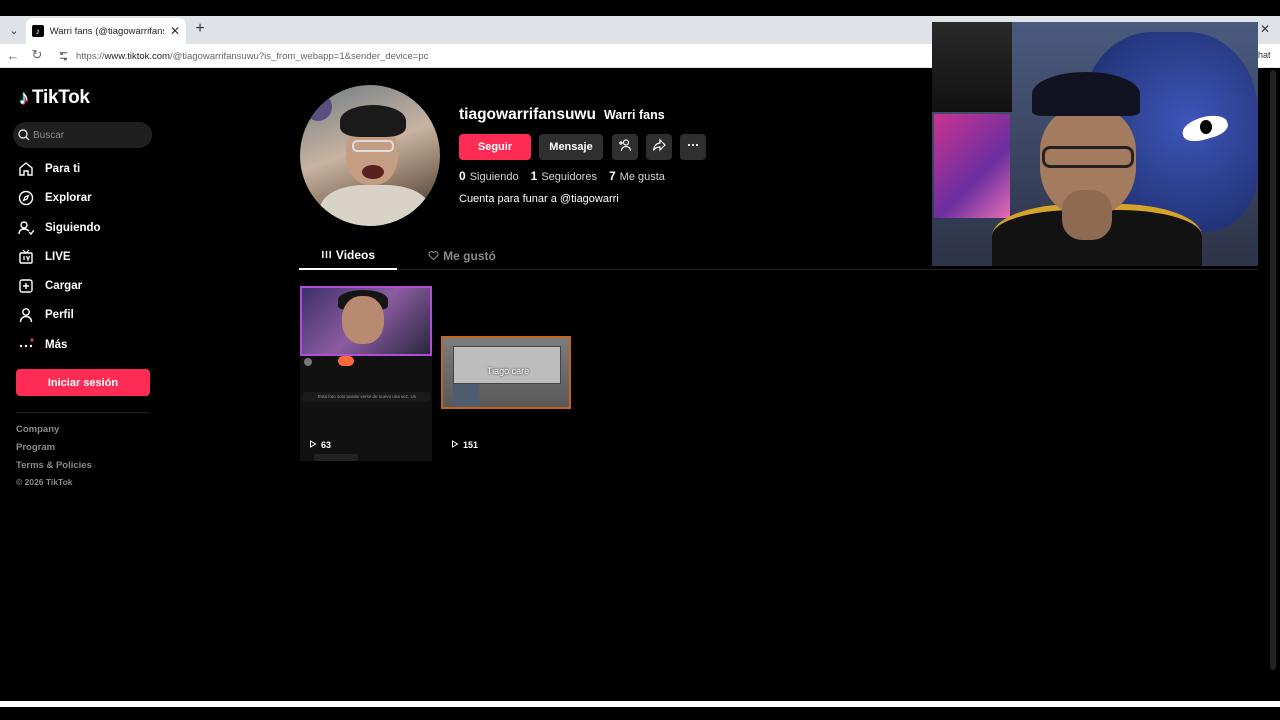  I want to click on tab-close-icon: ✕, so click(175, 31).